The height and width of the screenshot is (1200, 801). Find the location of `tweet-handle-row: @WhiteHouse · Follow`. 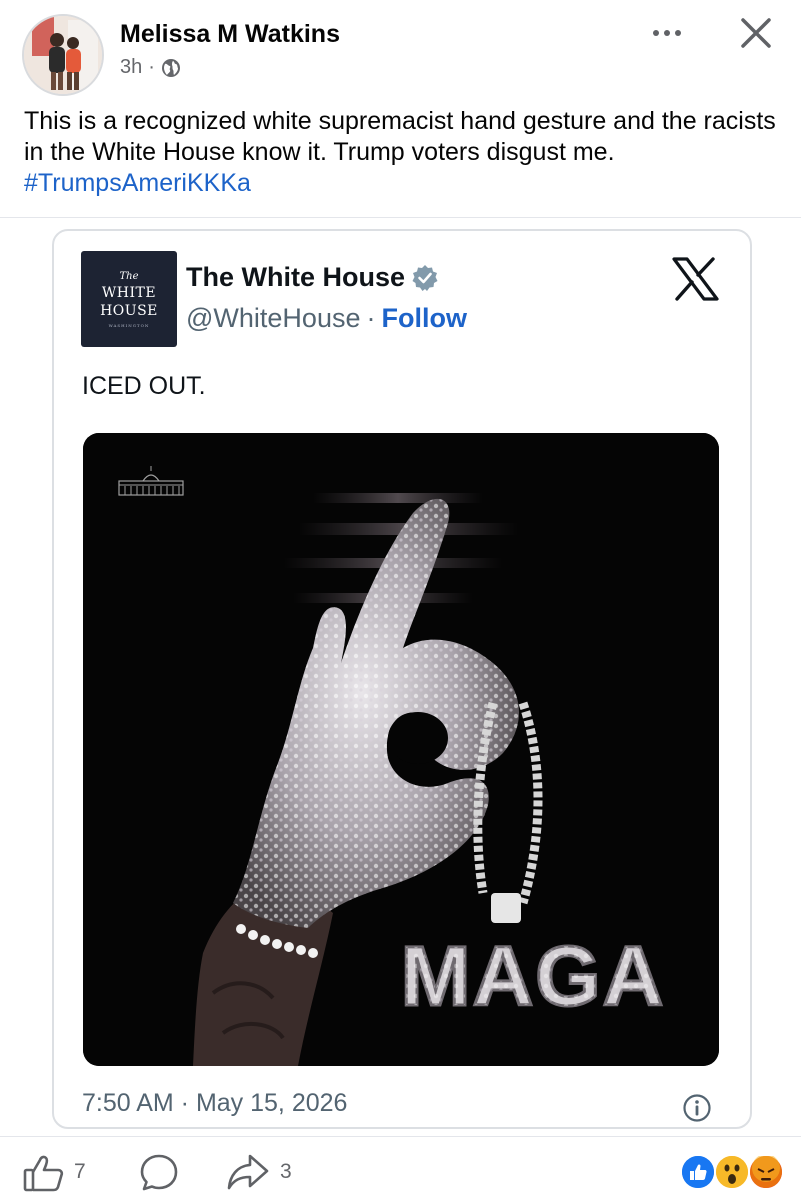

tweet-handle-row: @WhiteHouse · Follow is located at coordinates (326, 318).